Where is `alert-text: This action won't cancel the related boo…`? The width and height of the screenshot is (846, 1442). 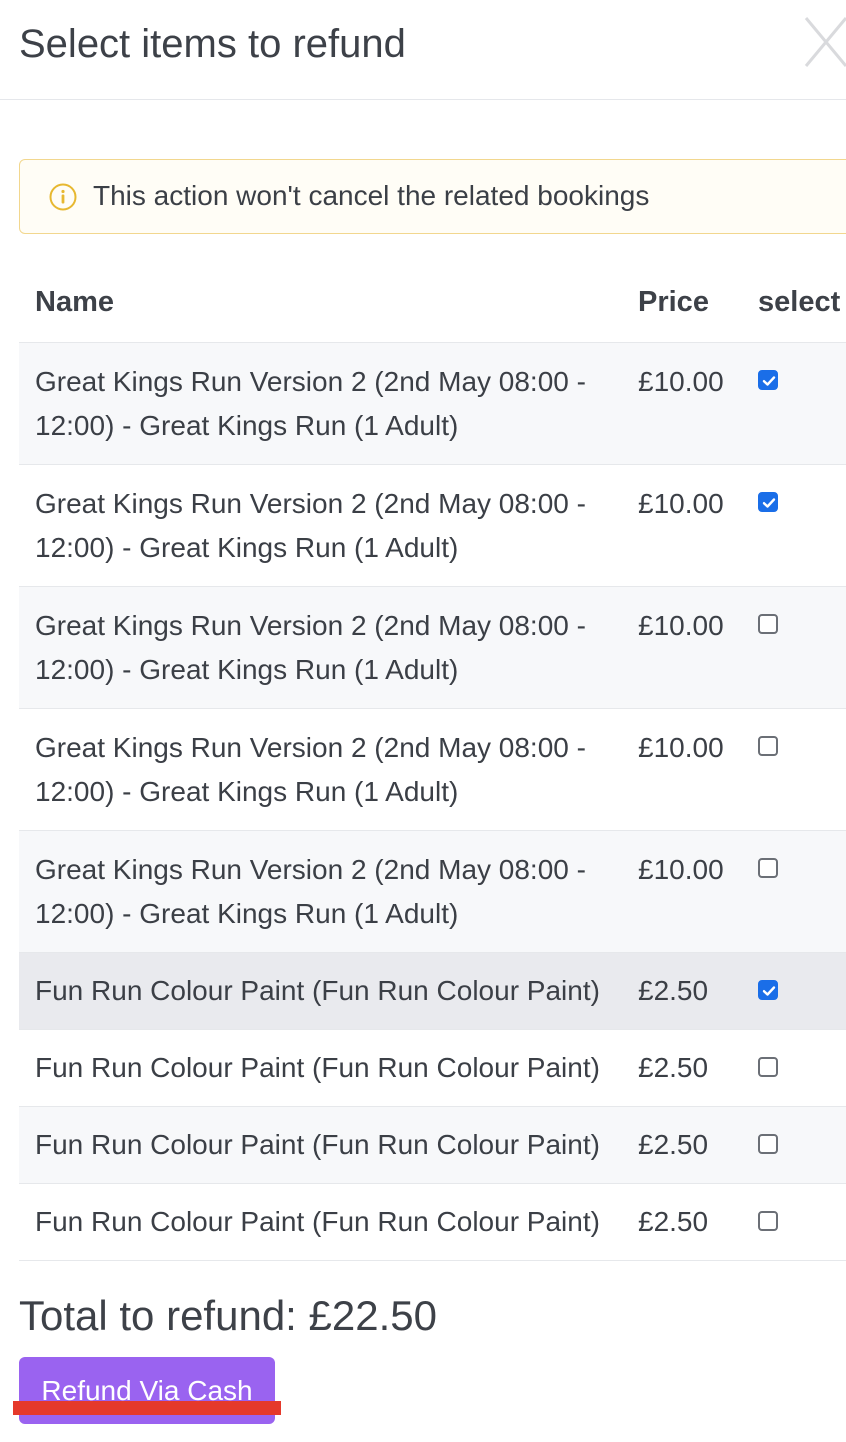
alert-text: This action won't cancel the related boo… is located at coordinates (371, 195).